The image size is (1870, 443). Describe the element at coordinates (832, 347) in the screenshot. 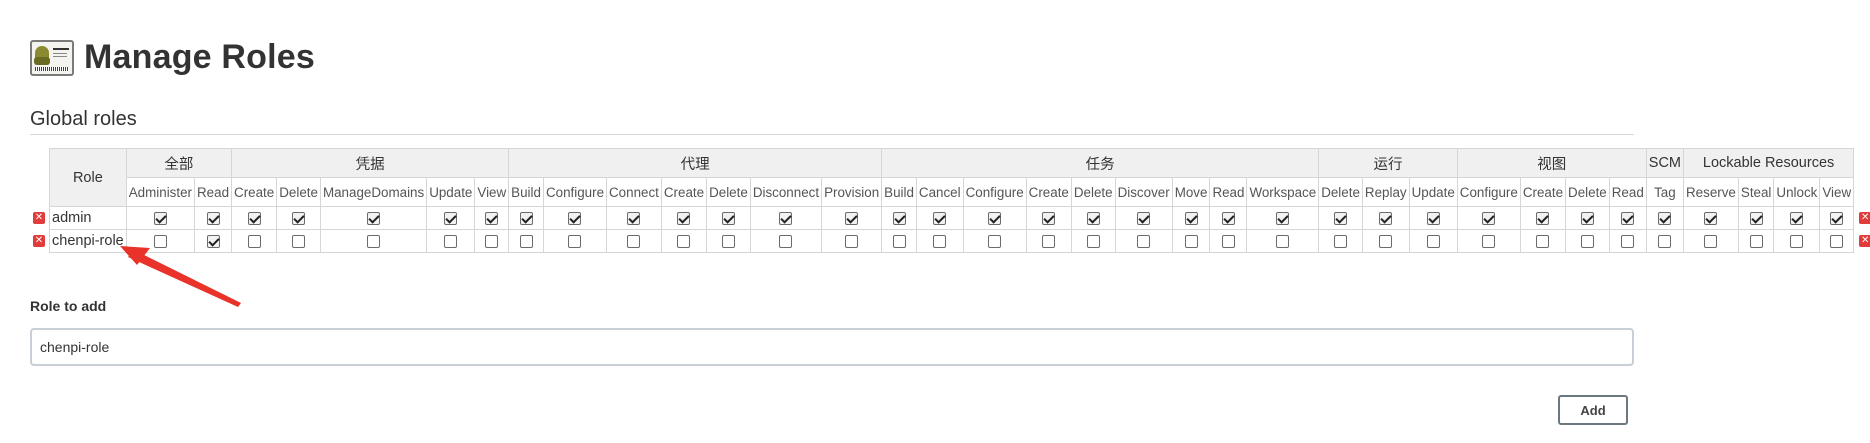

I see `role-to-add-input` at that location.